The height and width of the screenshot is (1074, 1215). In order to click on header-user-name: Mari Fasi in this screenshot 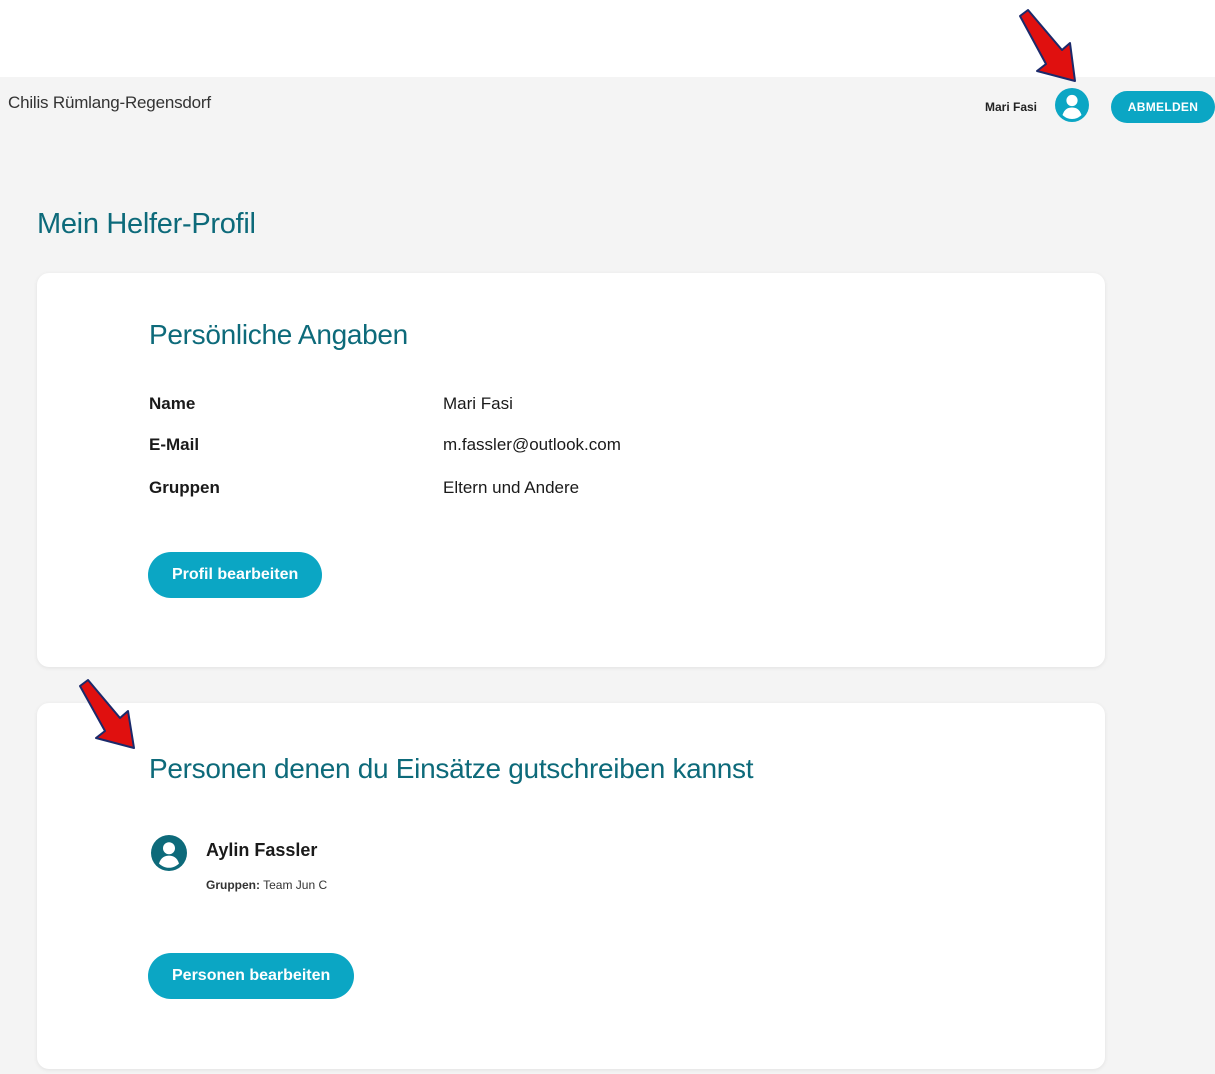, I will do `click(1011, 107)`.